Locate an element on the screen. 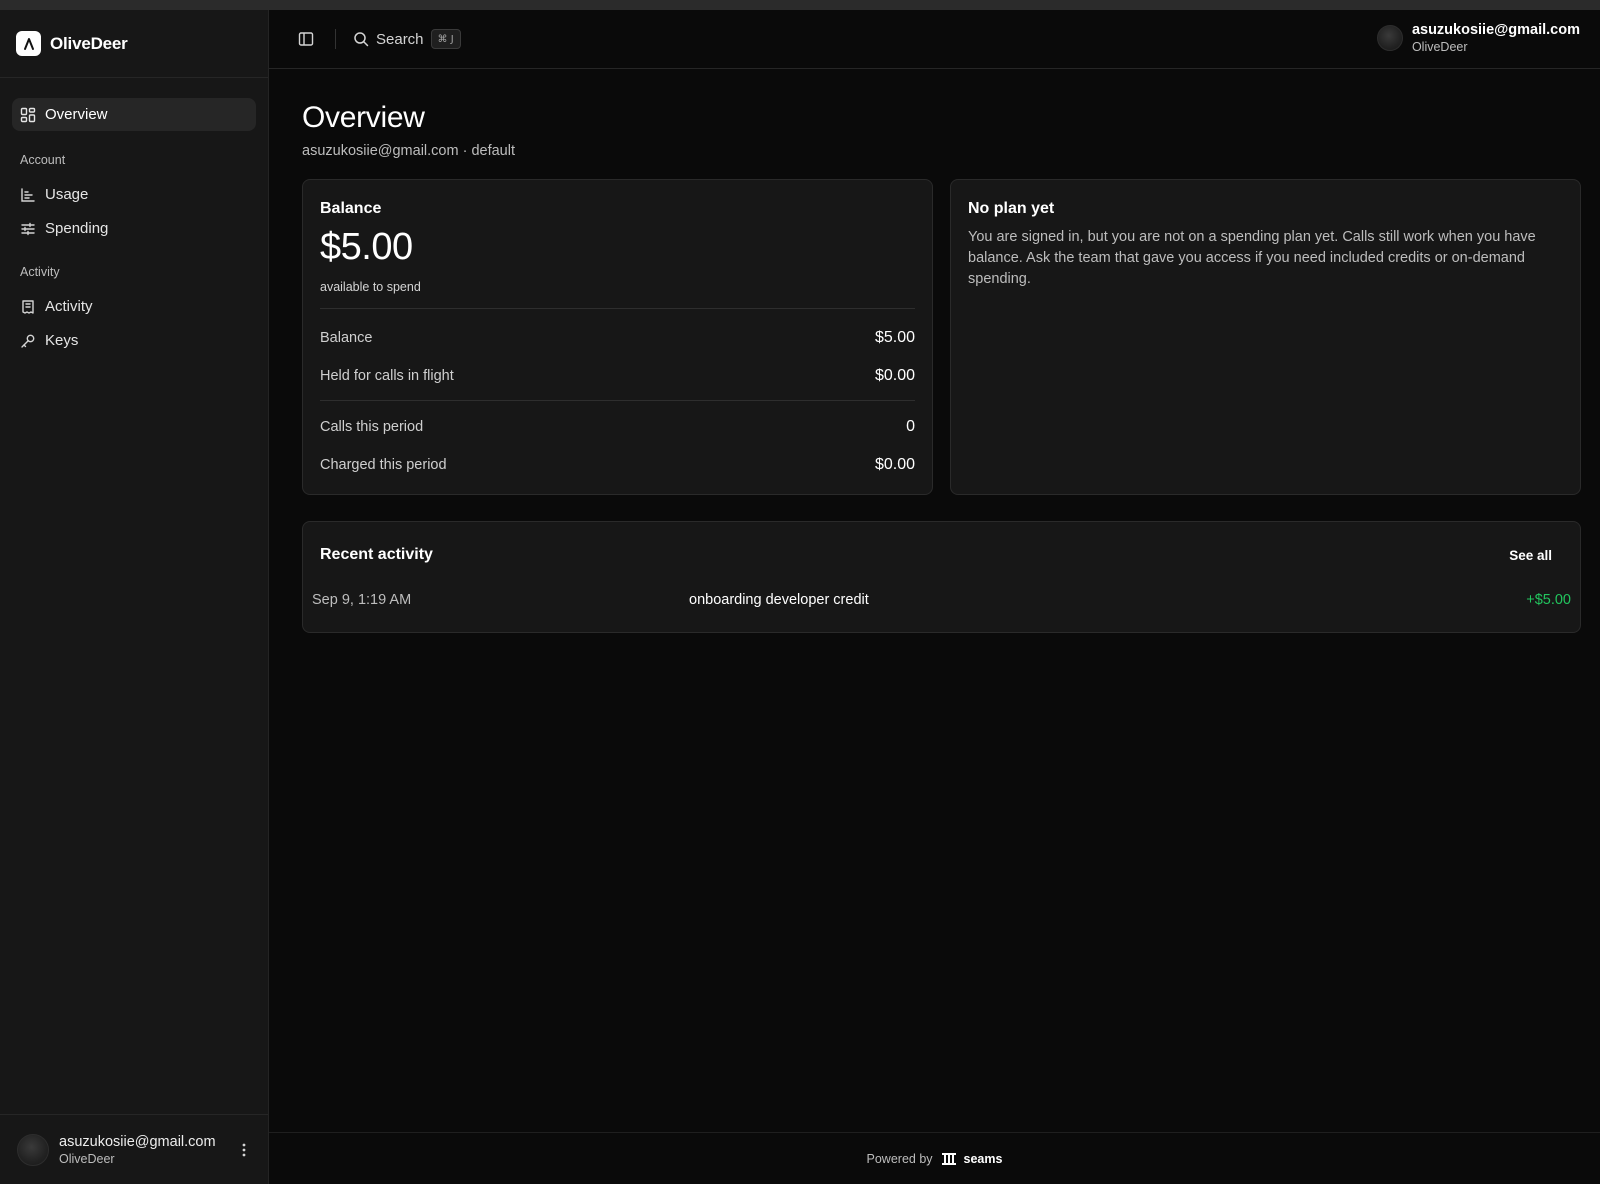 This screenshot has height=1184, width=1600. topbar-divider is located at coordinates (335, 39).